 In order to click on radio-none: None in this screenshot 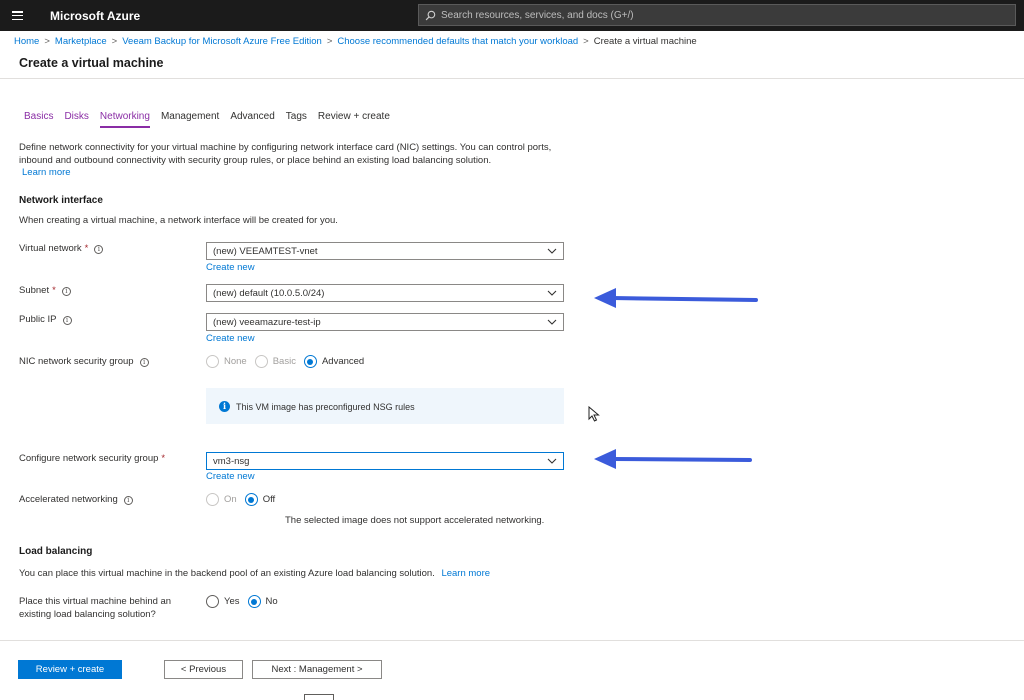, I will do `click(226, 361)`.